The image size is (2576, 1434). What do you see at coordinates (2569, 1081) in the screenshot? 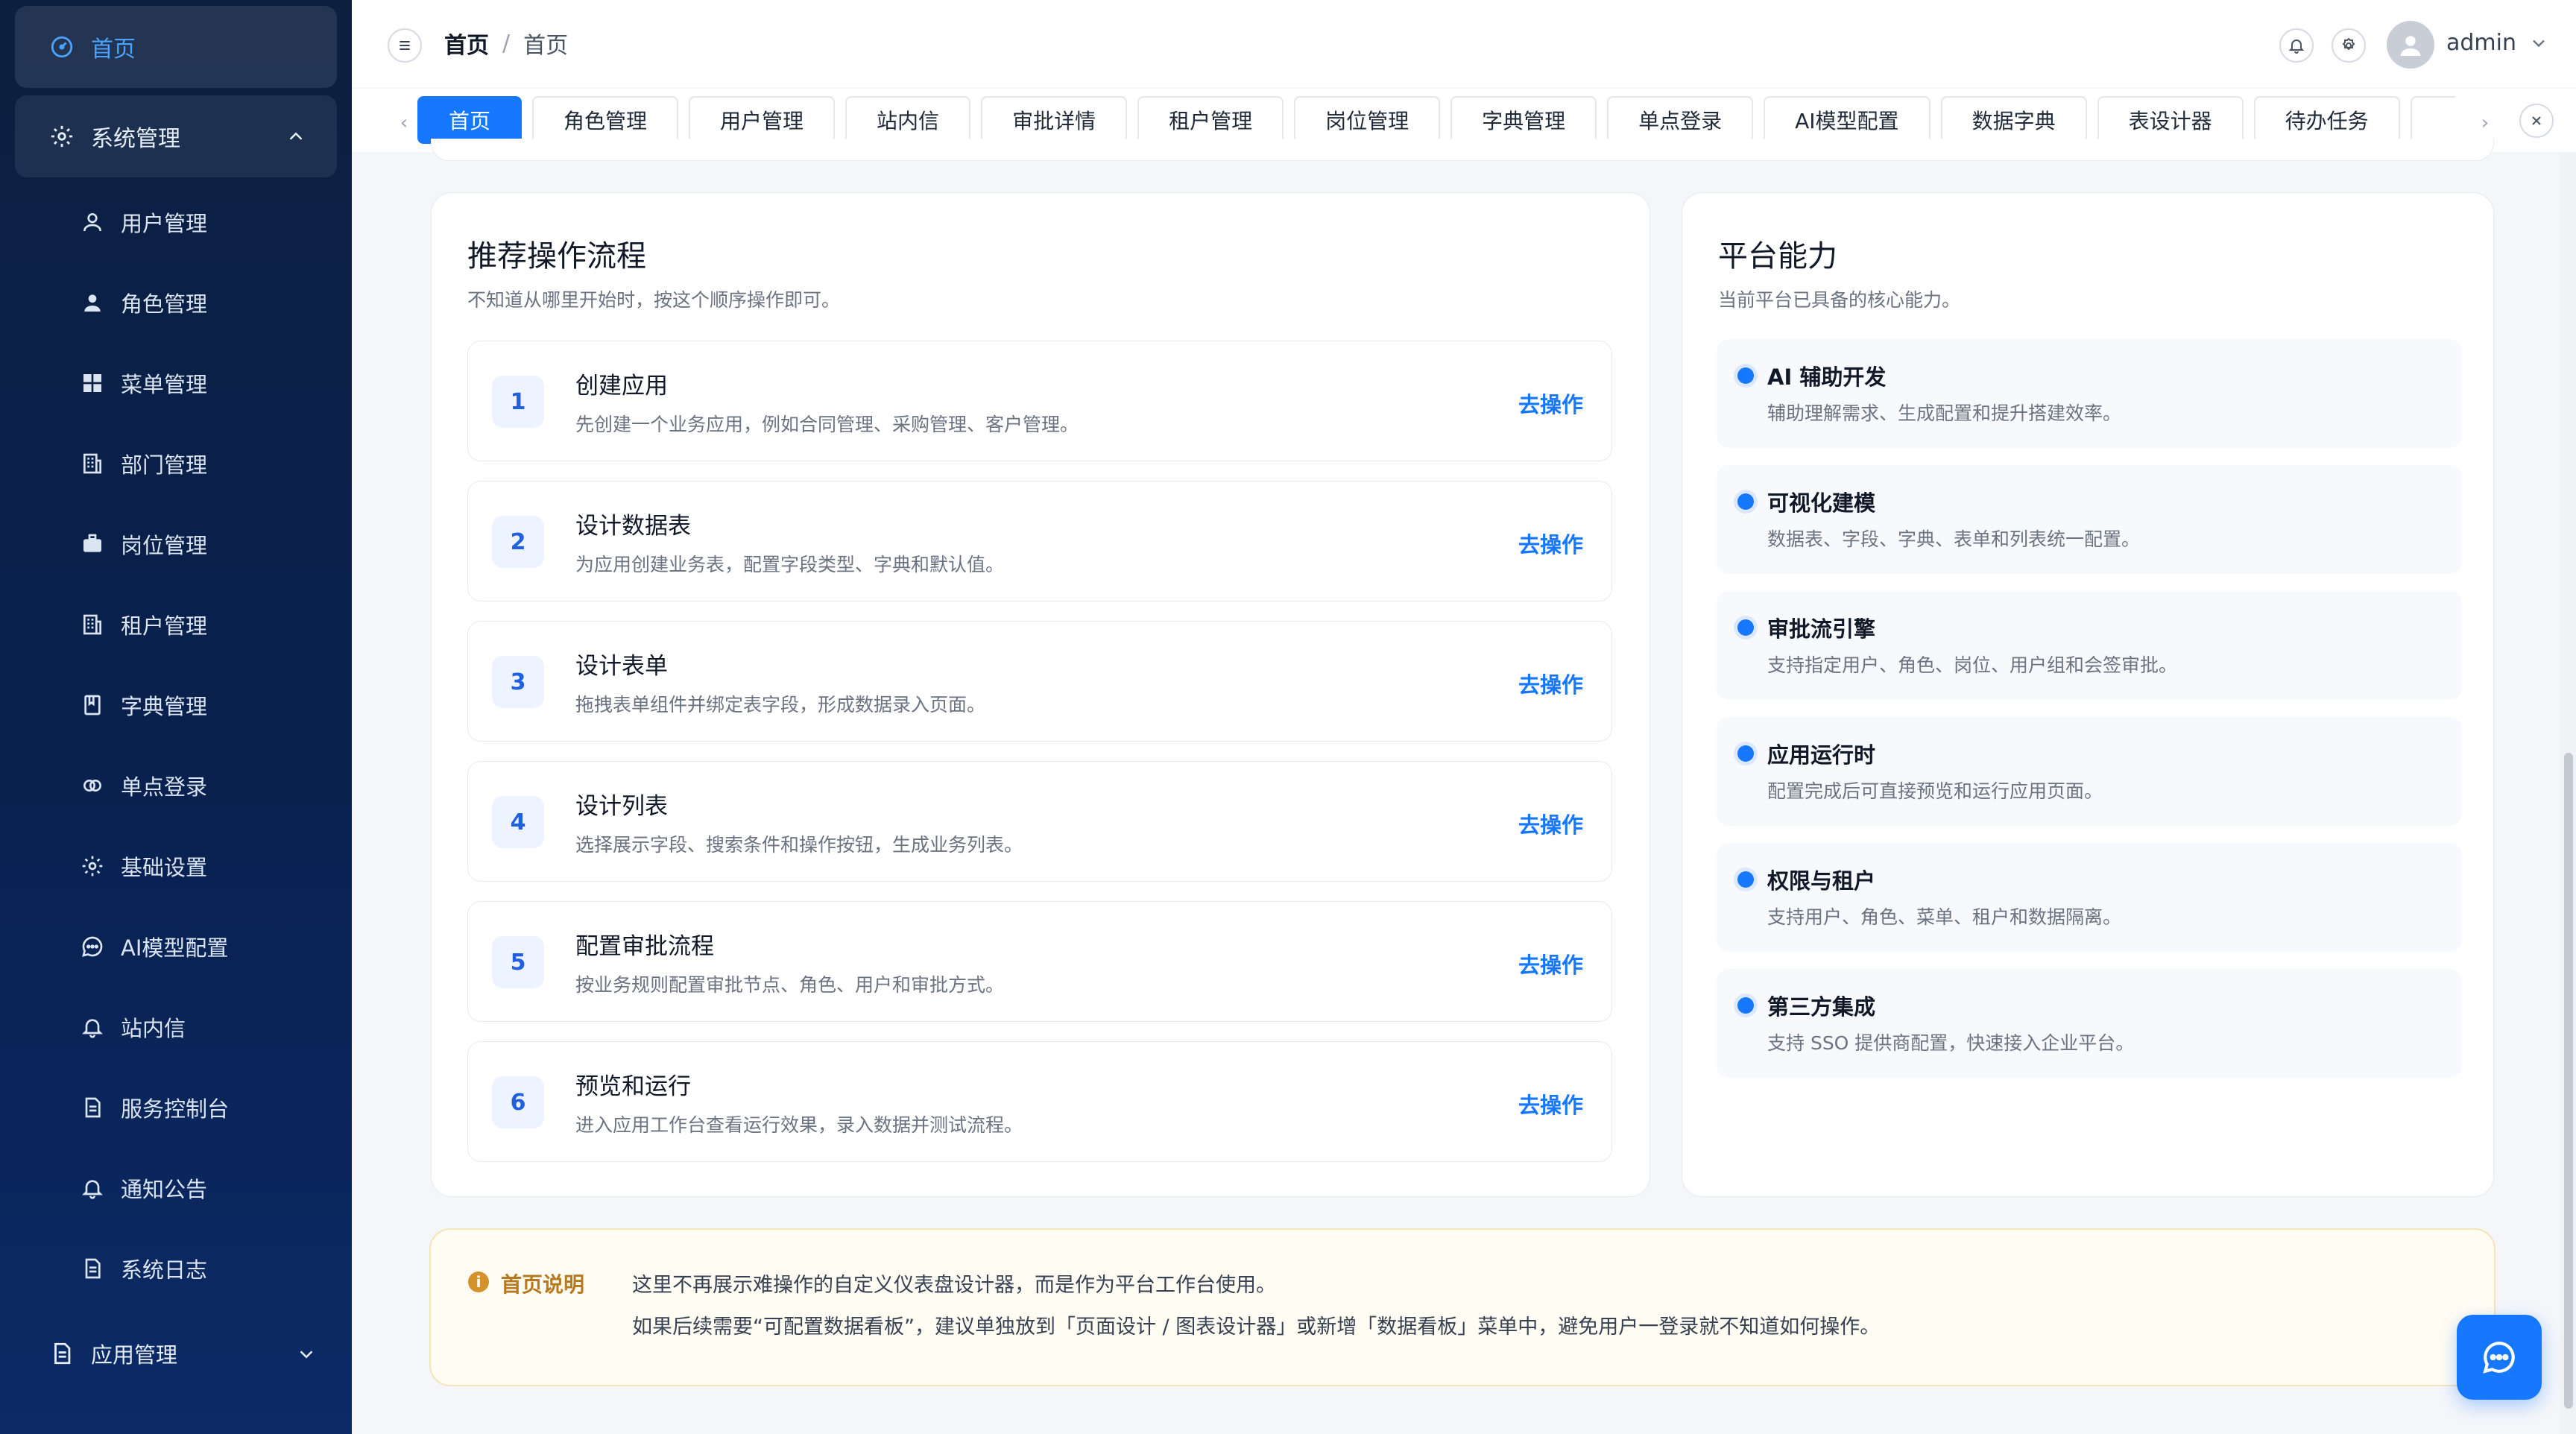
I see `scrollbar-thumb` at bounding box center [2569, 1081].